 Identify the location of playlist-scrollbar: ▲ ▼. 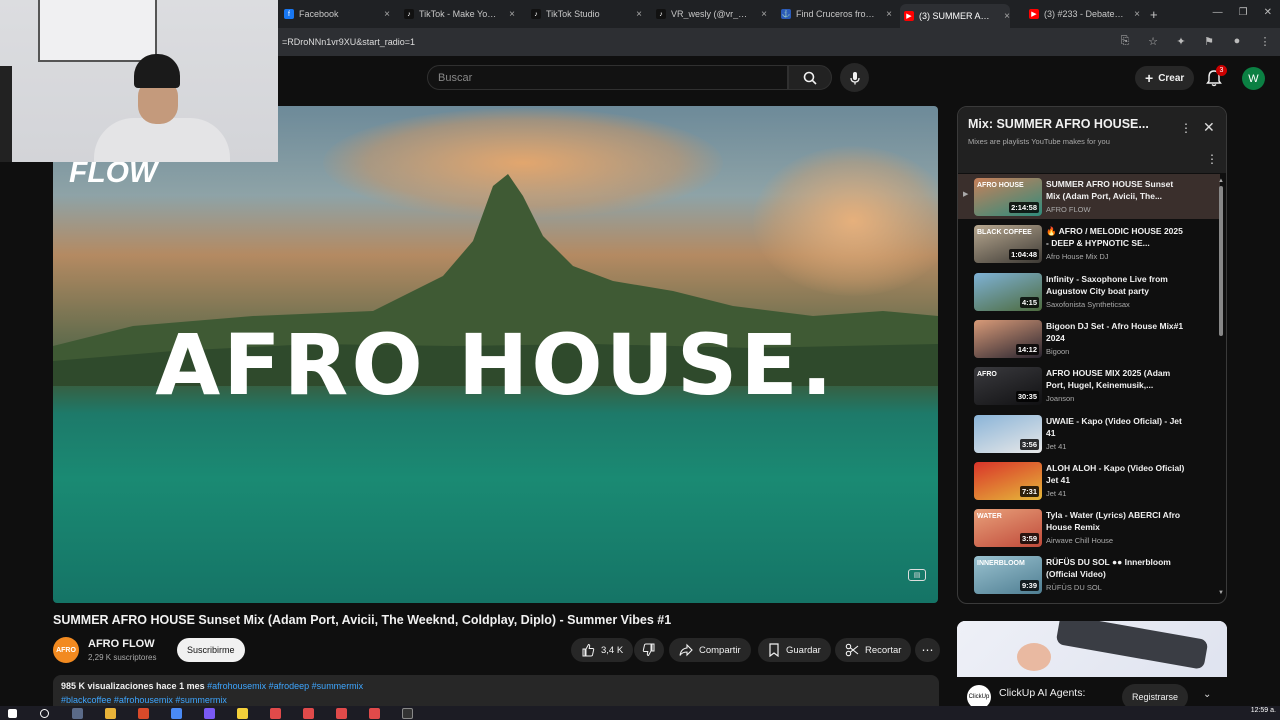
(1221, 388).